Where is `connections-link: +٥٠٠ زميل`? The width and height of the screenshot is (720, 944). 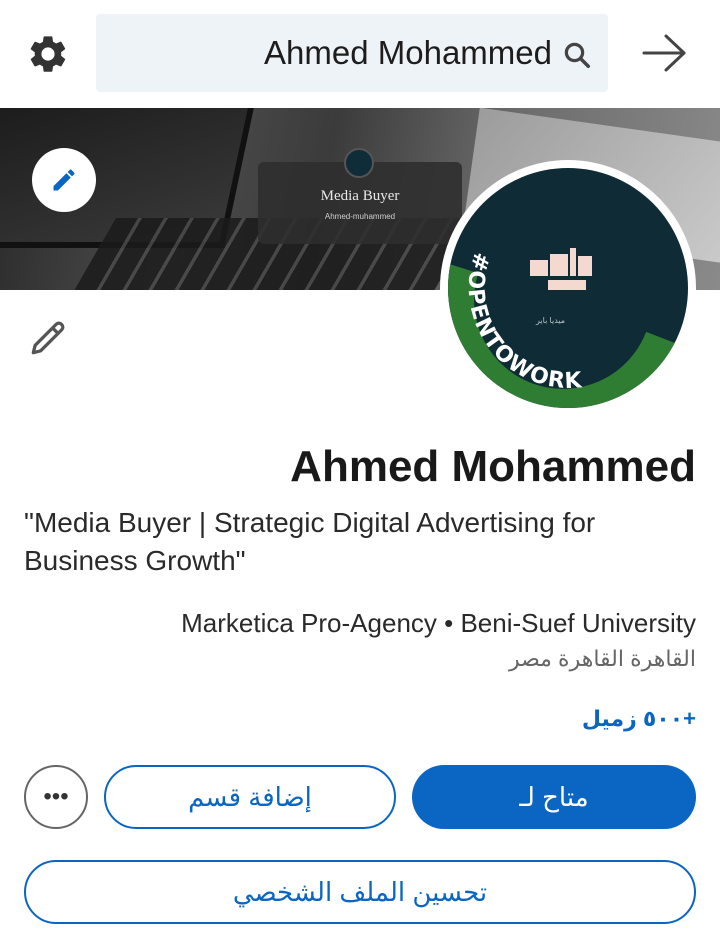
connections-link: +٥٠٠ زميل is located at coordinates (639, 719).